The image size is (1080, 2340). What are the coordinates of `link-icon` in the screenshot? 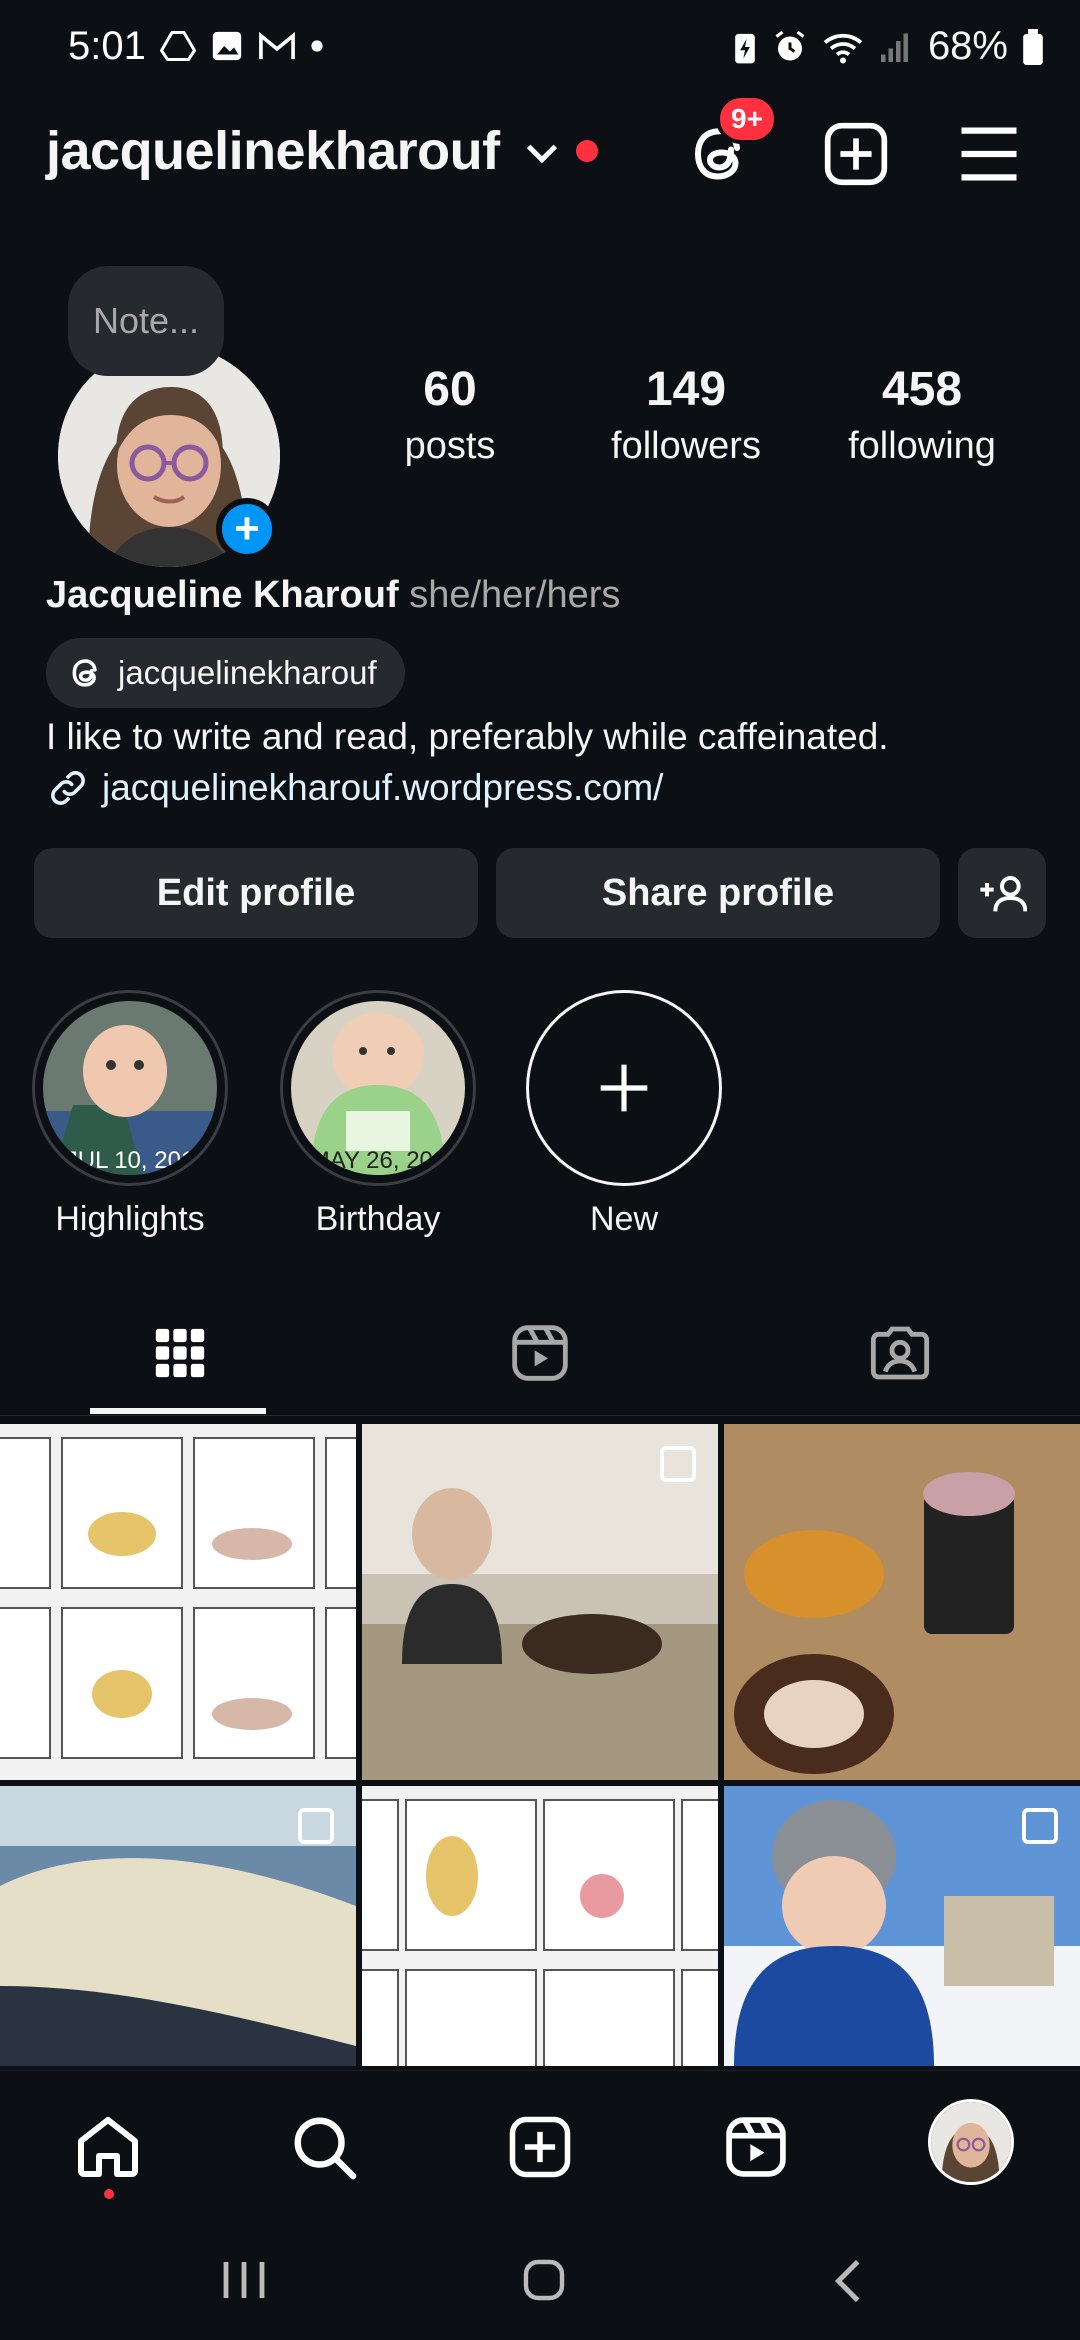 It's located at (68, 788).